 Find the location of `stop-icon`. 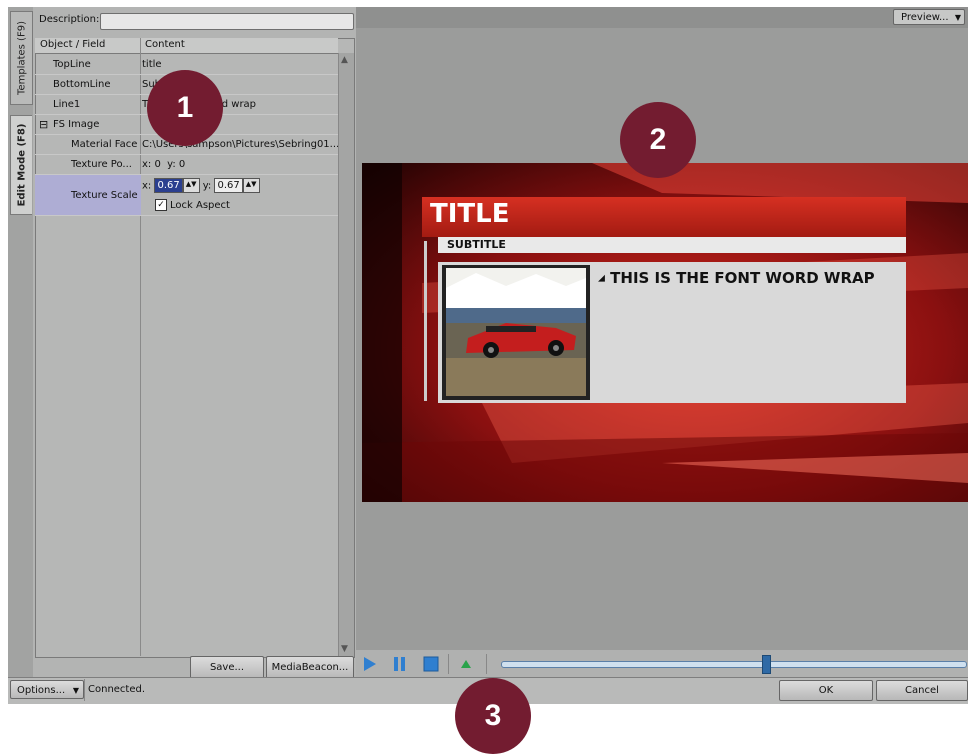

stop-icon is located at coordinates (431, 665).